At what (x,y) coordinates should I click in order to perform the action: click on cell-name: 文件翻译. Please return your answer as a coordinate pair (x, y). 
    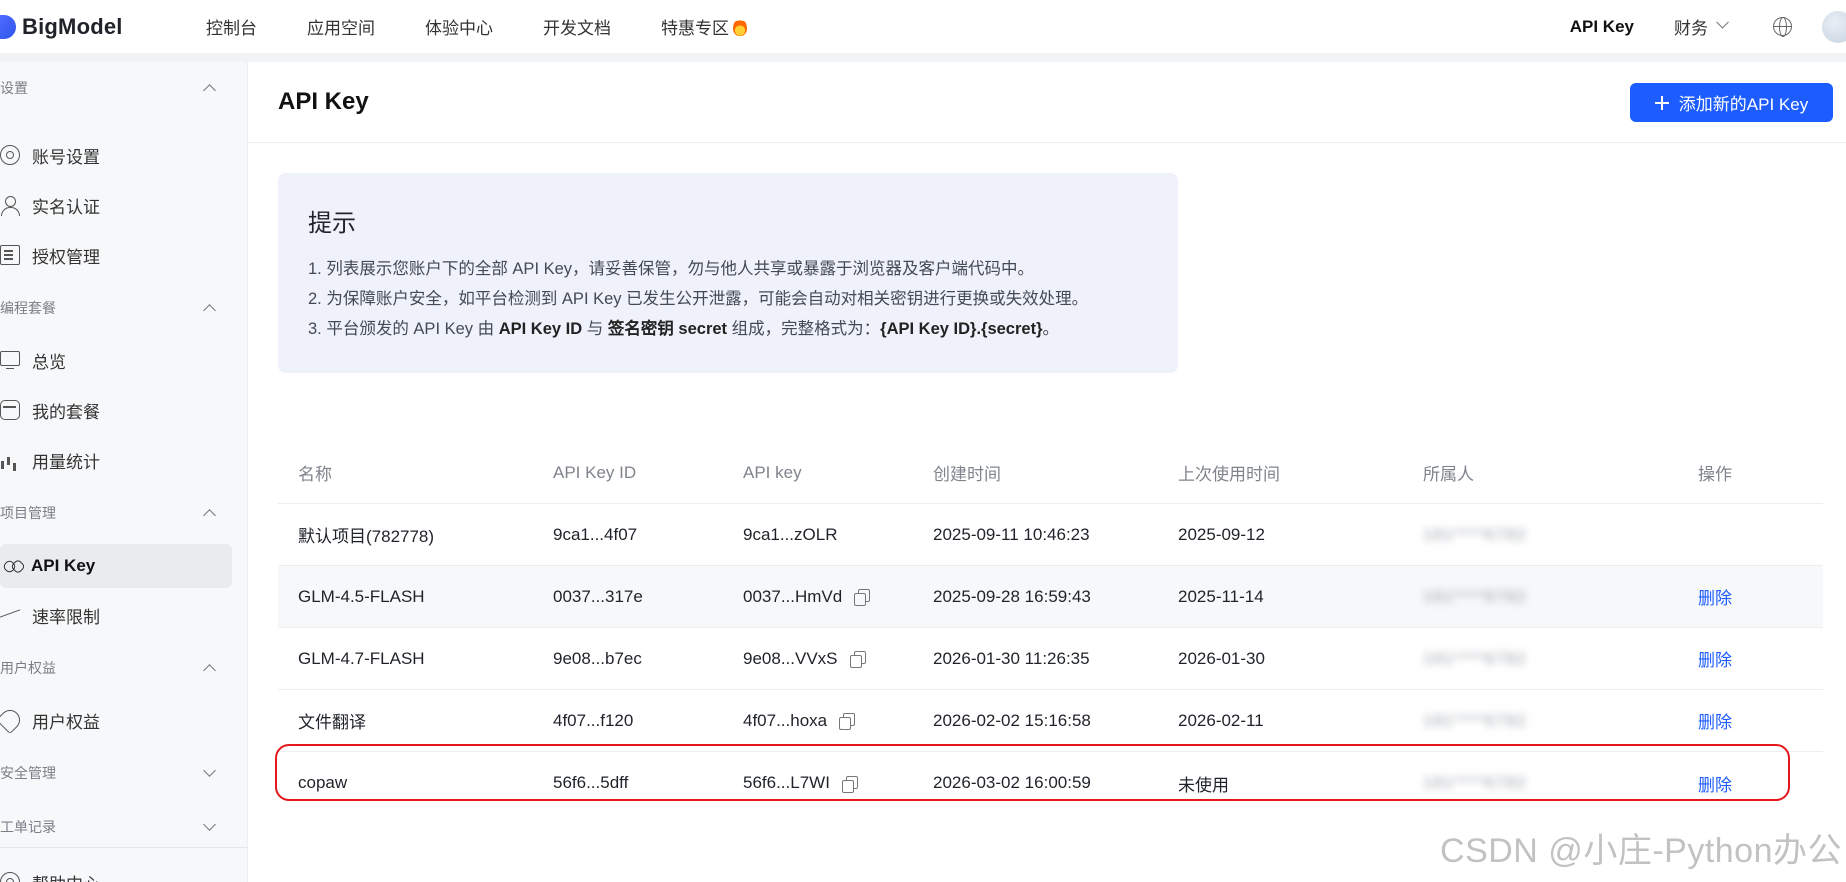
    Looking at the image, I should click on (332, 722).